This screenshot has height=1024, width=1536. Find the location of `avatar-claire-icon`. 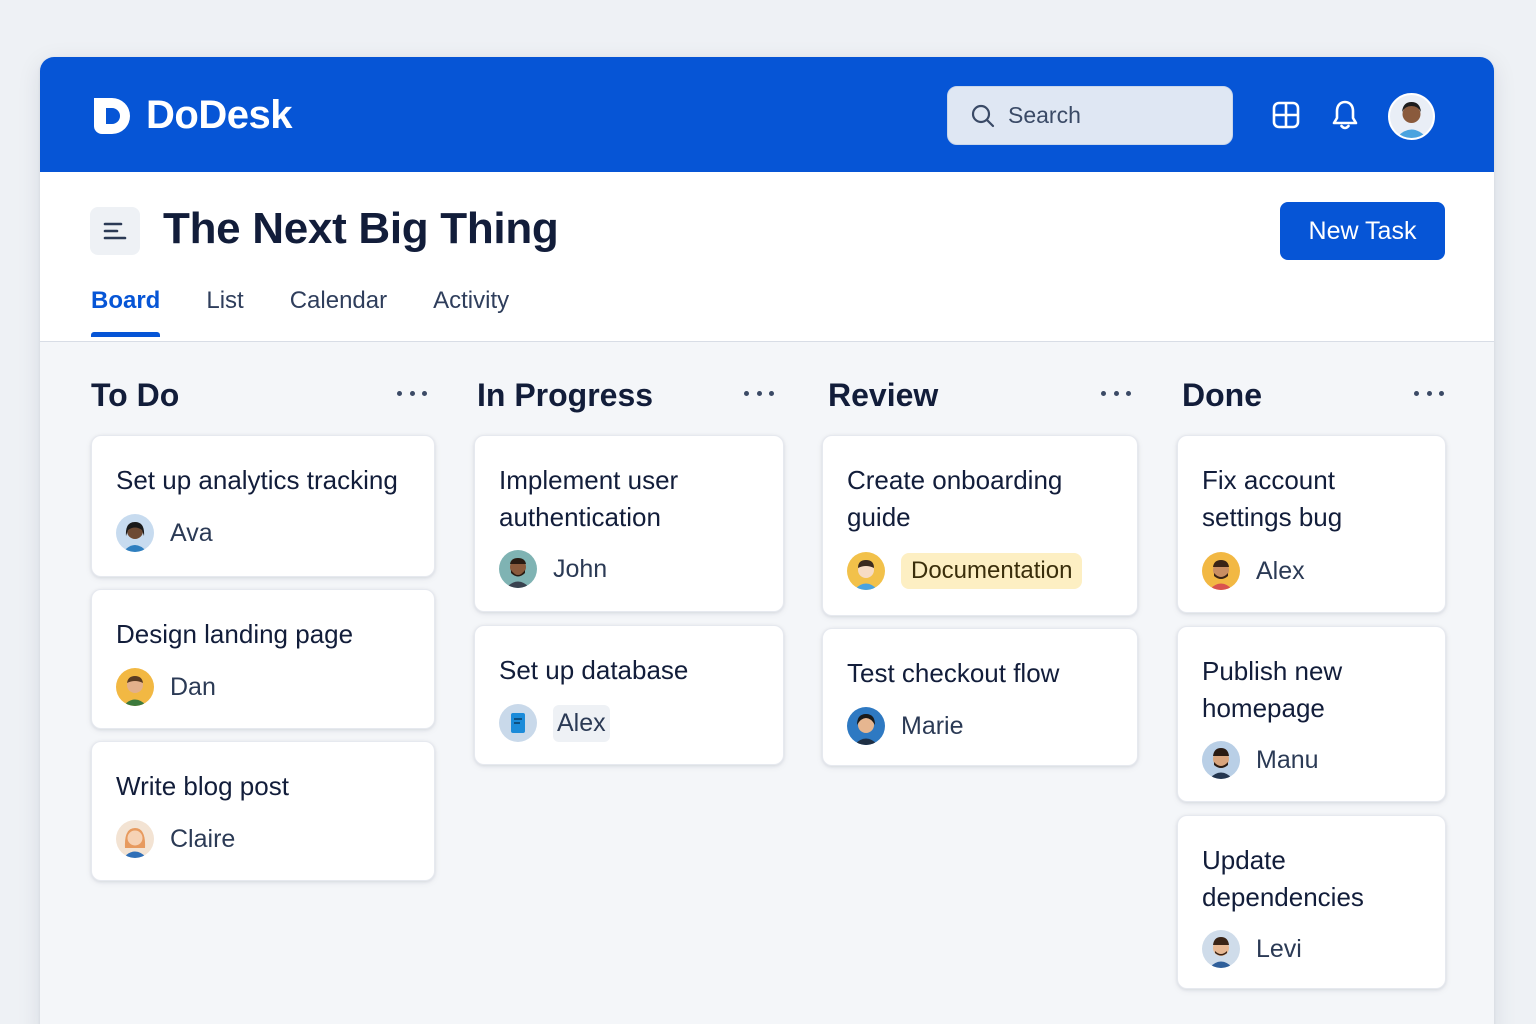

avatar-claire-icon is located at coordinates (135, 839).